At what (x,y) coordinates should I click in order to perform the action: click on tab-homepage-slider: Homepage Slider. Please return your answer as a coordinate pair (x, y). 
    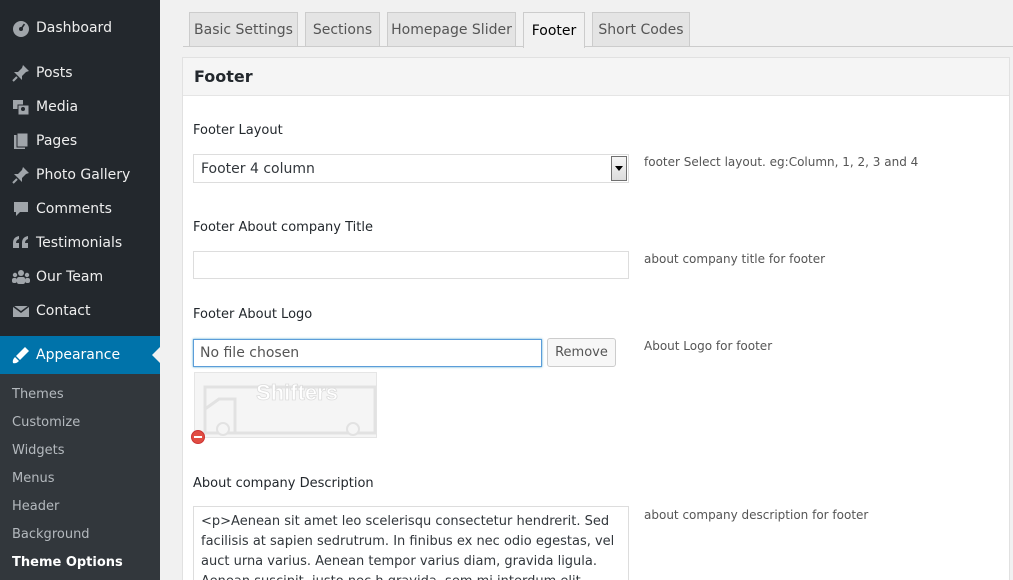
    Looking at the image, I should click on (451, 29).